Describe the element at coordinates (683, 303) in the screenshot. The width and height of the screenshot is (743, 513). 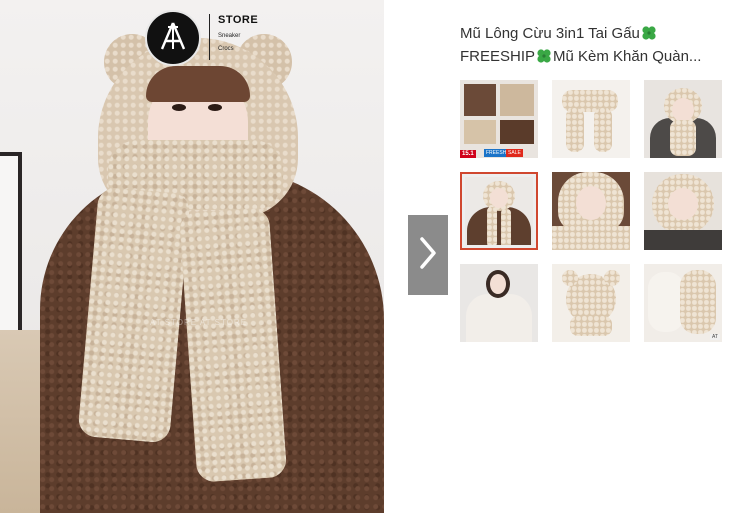
I see `thumbnail: AT` at that location.